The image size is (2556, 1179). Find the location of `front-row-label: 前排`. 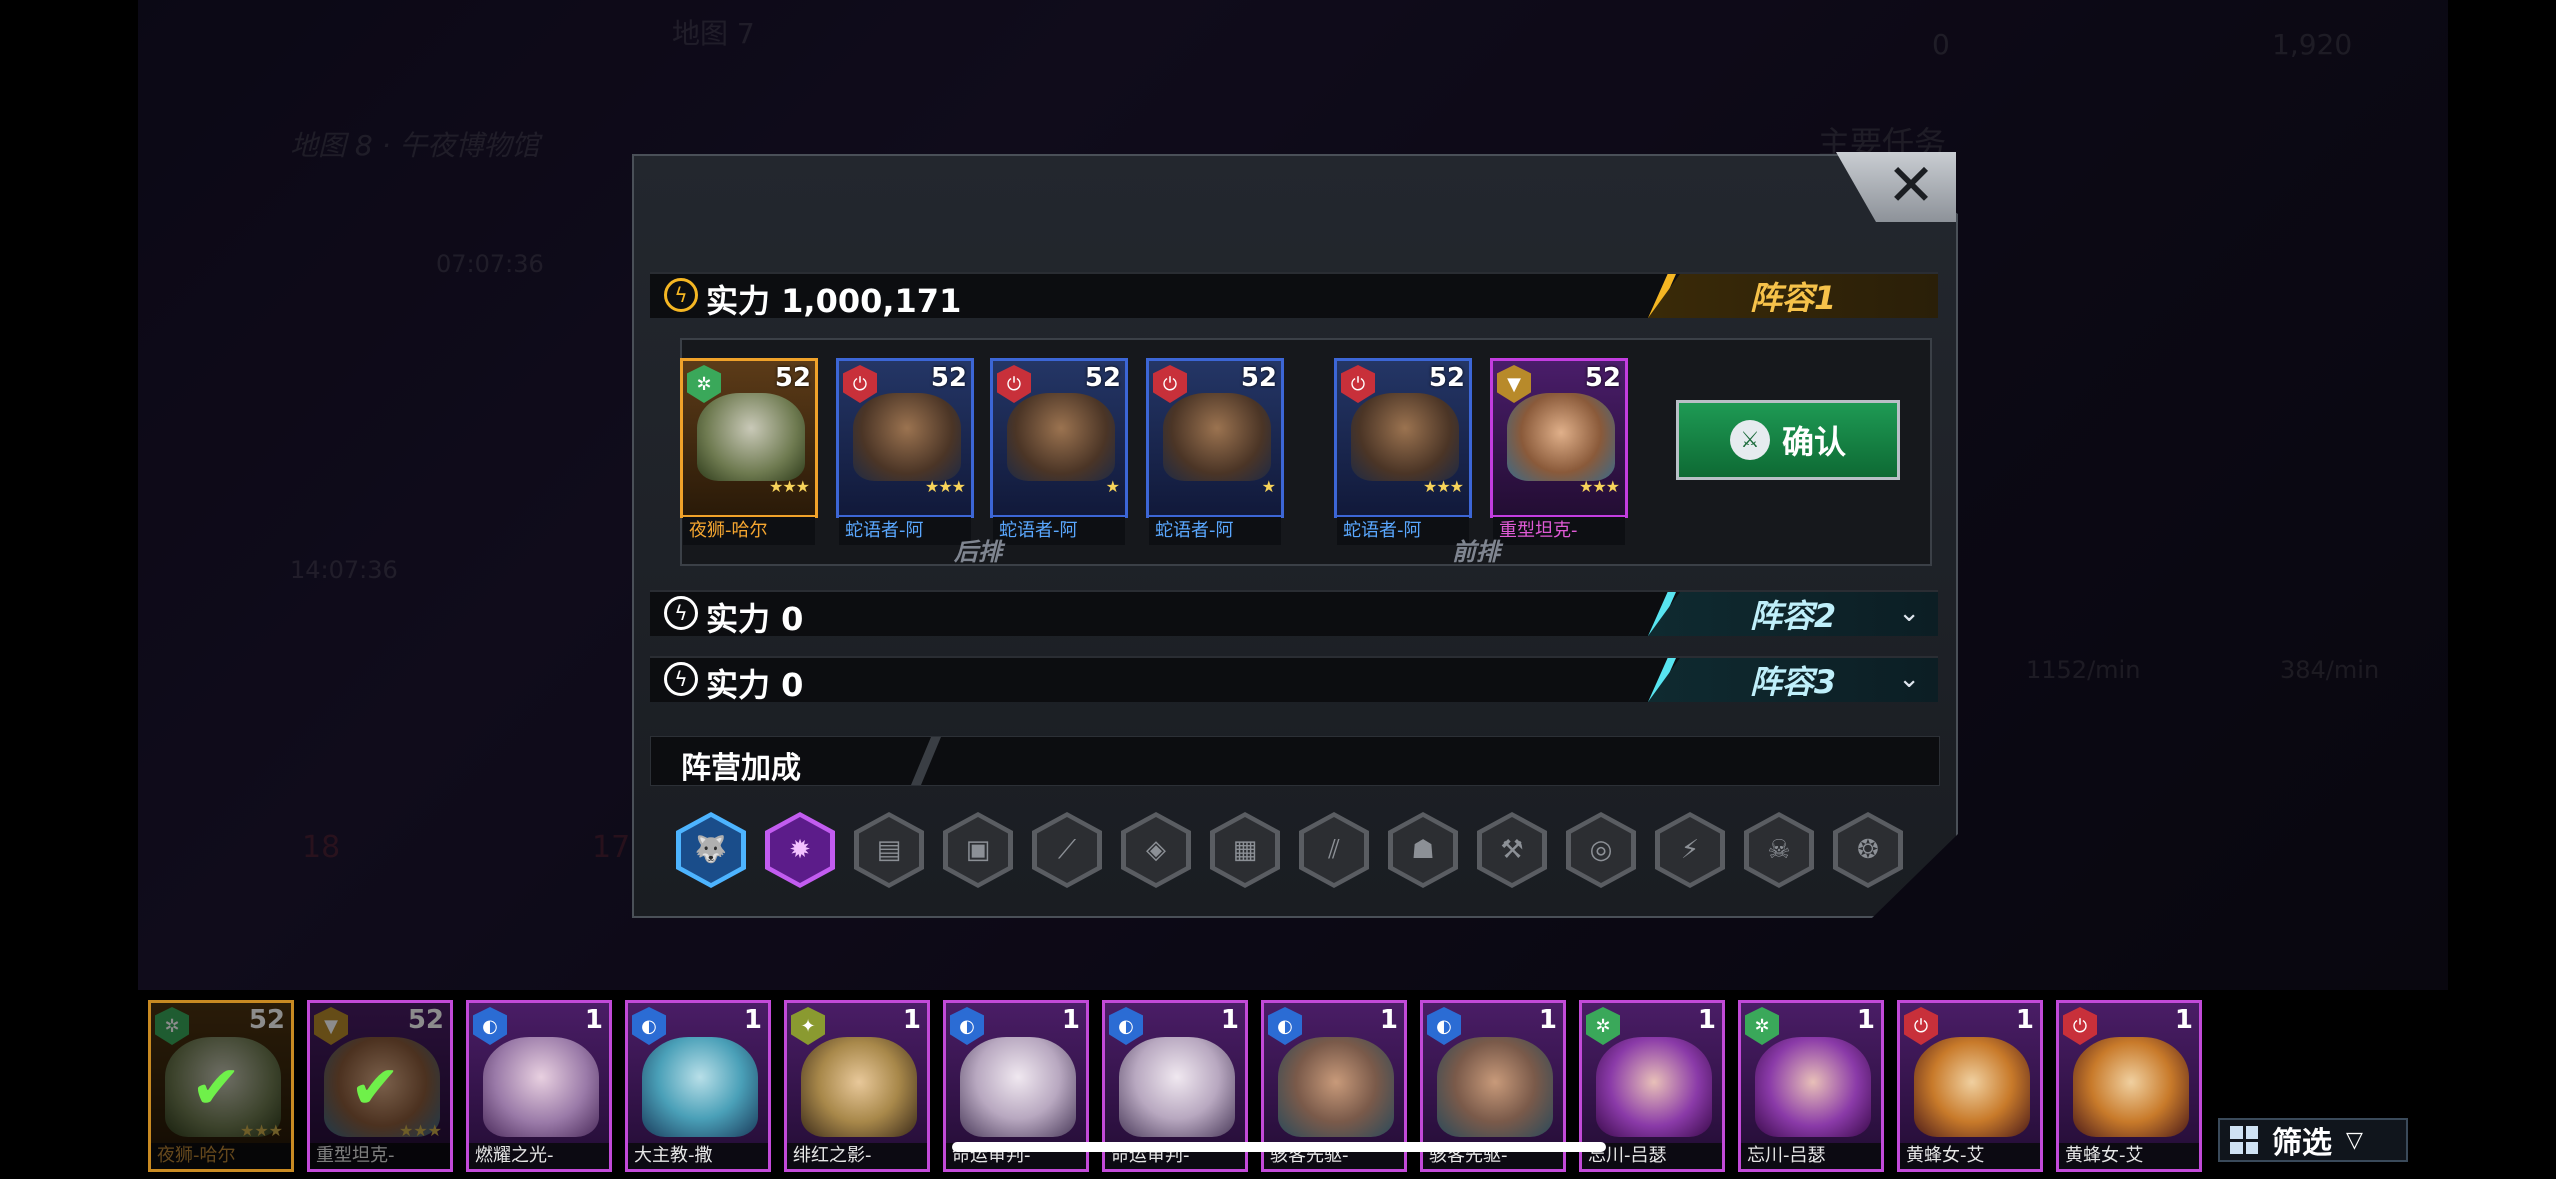

front-row-label: 前排 is located at coordinates (1476, 552).